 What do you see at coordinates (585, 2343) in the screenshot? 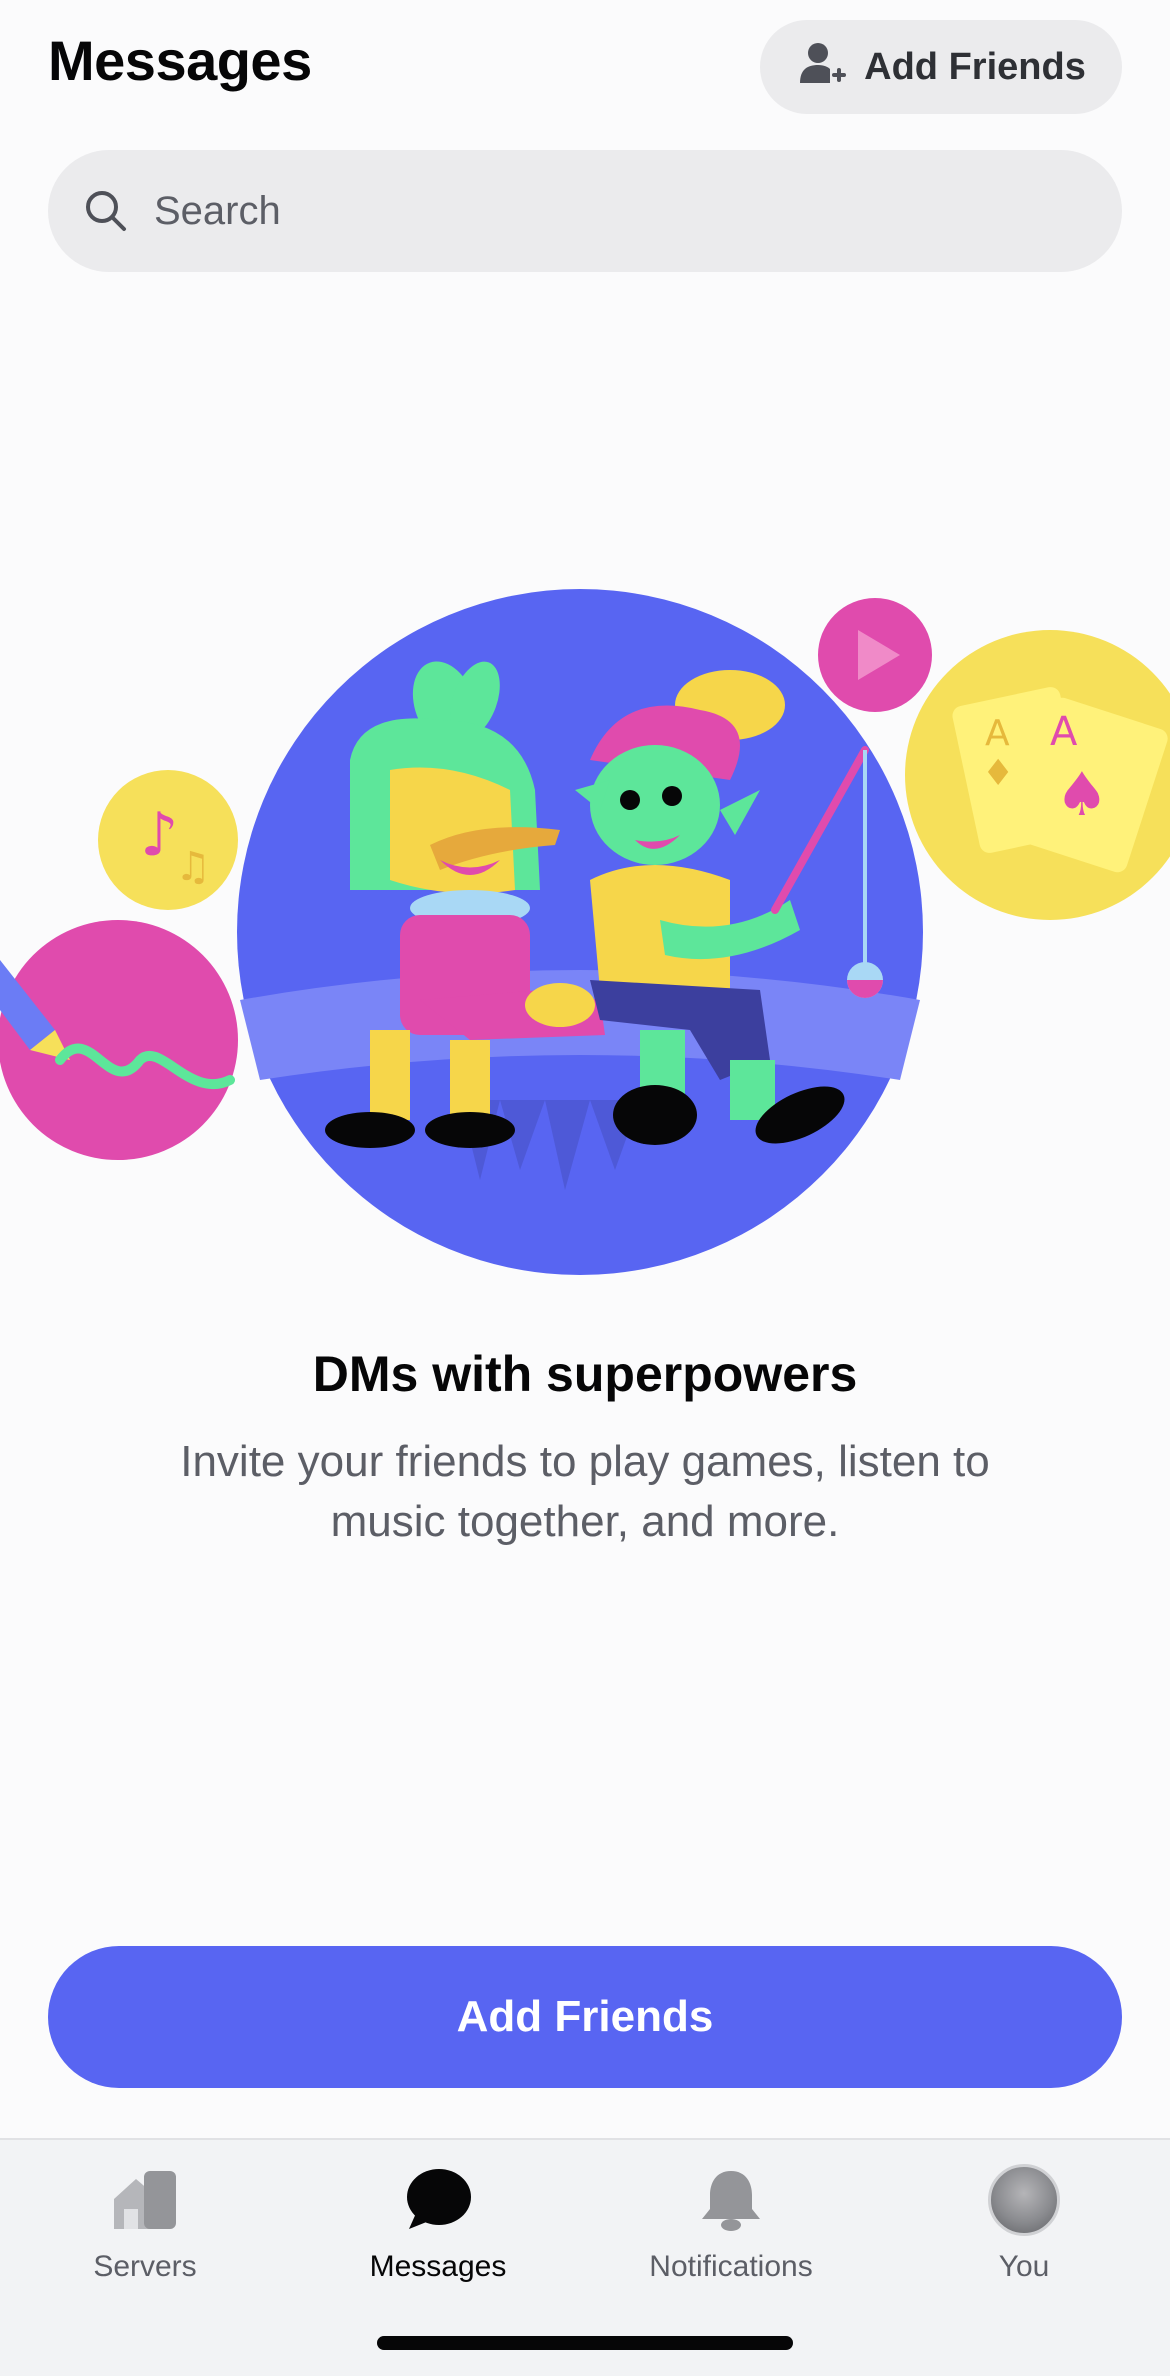
I see `home-indicator` at bounding box center [585, 2343].